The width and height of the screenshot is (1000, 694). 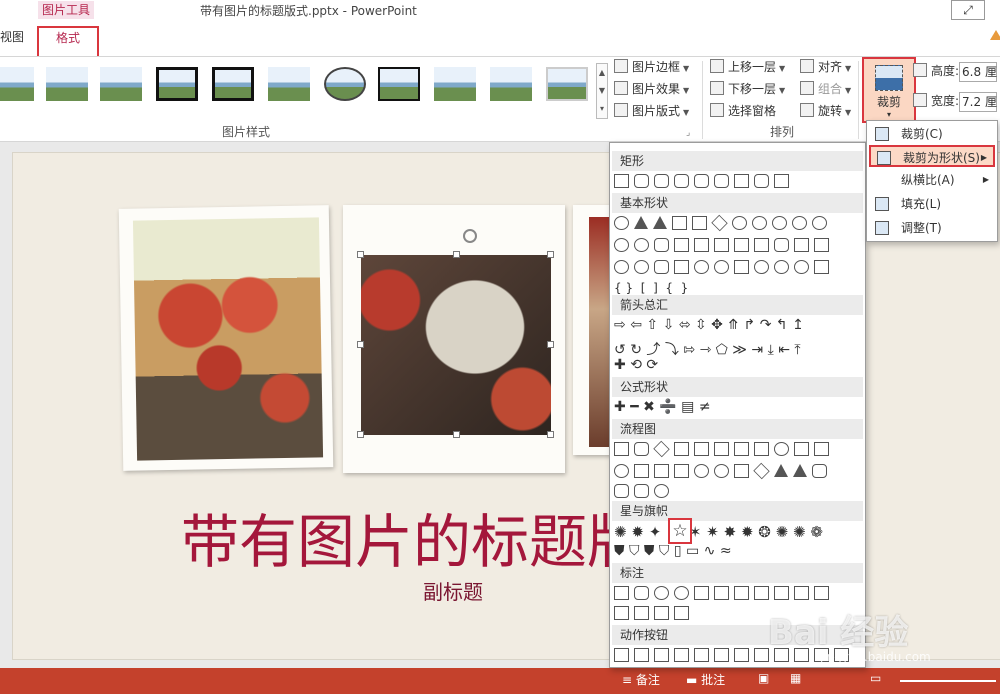 What do you see at coordinates (661, 612) in the screenshot?
I see `border-callout3-icon` at bounding box center [661, 612].